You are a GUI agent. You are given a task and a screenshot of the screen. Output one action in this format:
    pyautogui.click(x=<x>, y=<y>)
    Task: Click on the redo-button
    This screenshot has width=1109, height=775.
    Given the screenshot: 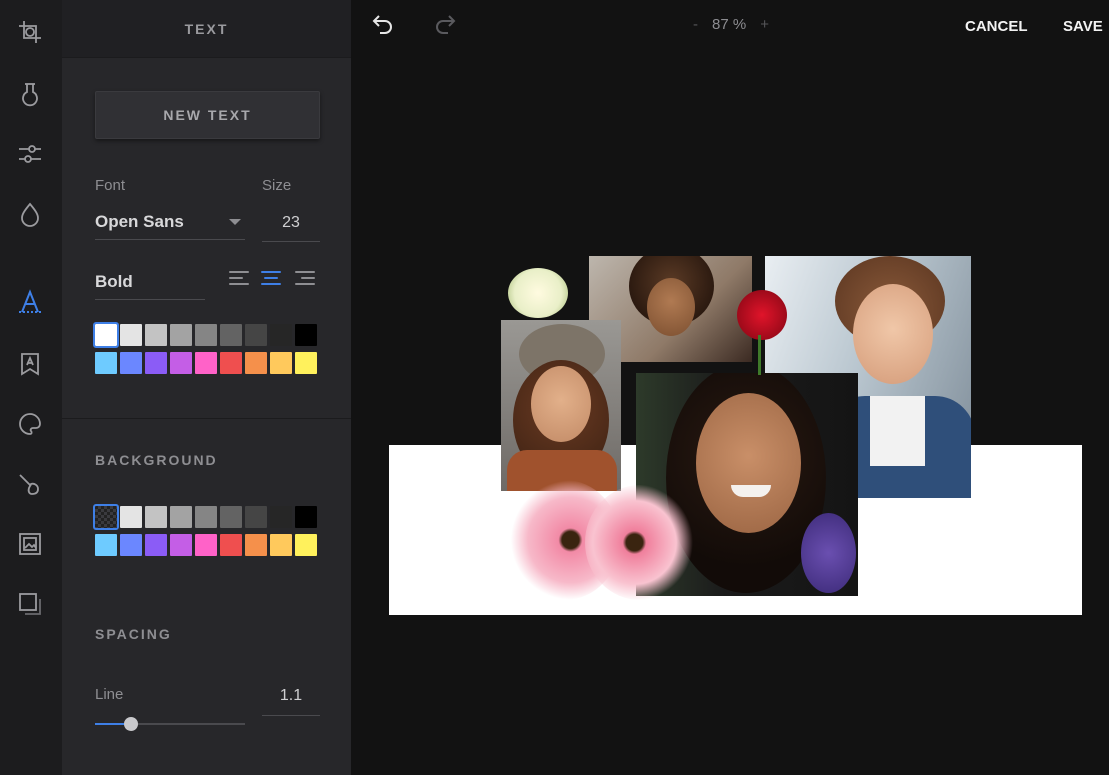 What is the action you would take?
    pyautogui.click(x=445, y=24)
    